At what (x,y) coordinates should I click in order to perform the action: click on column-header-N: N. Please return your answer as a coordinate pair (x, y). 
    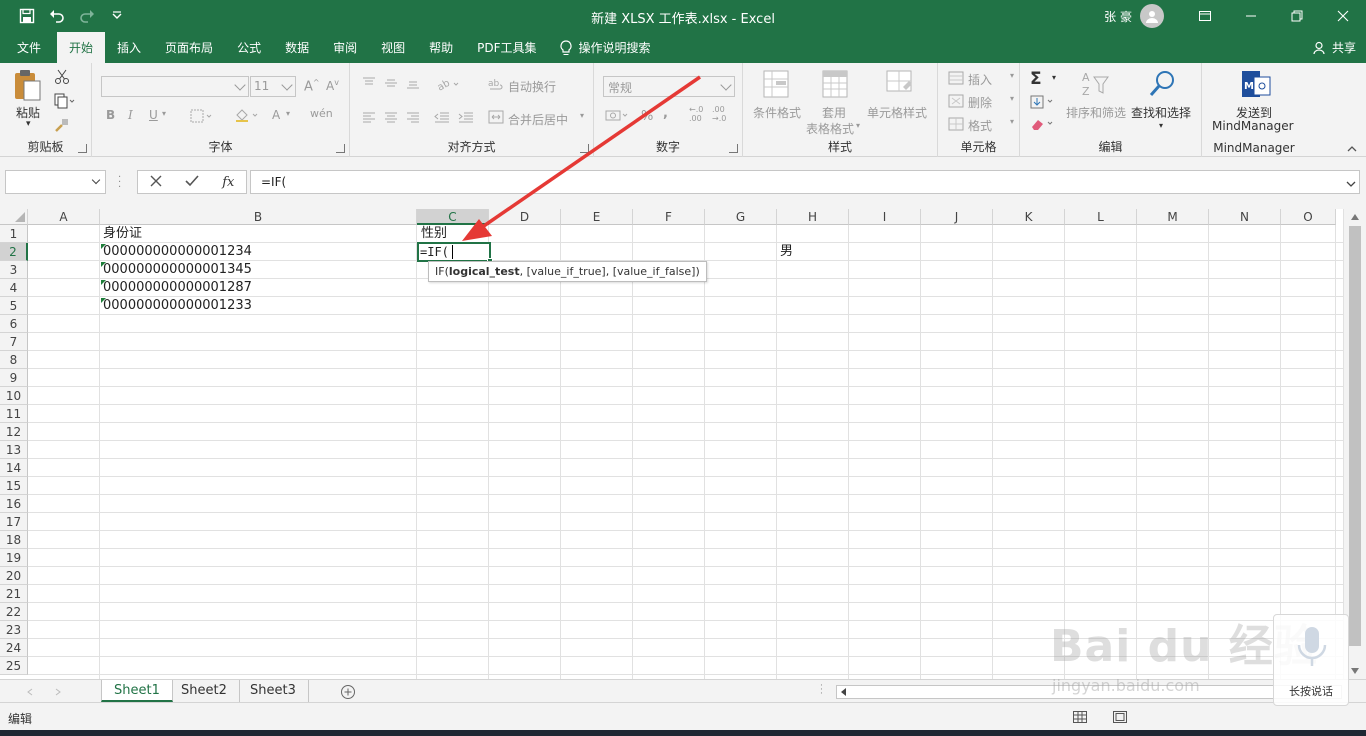
    Looking at the image, I should click on (1245, 217).